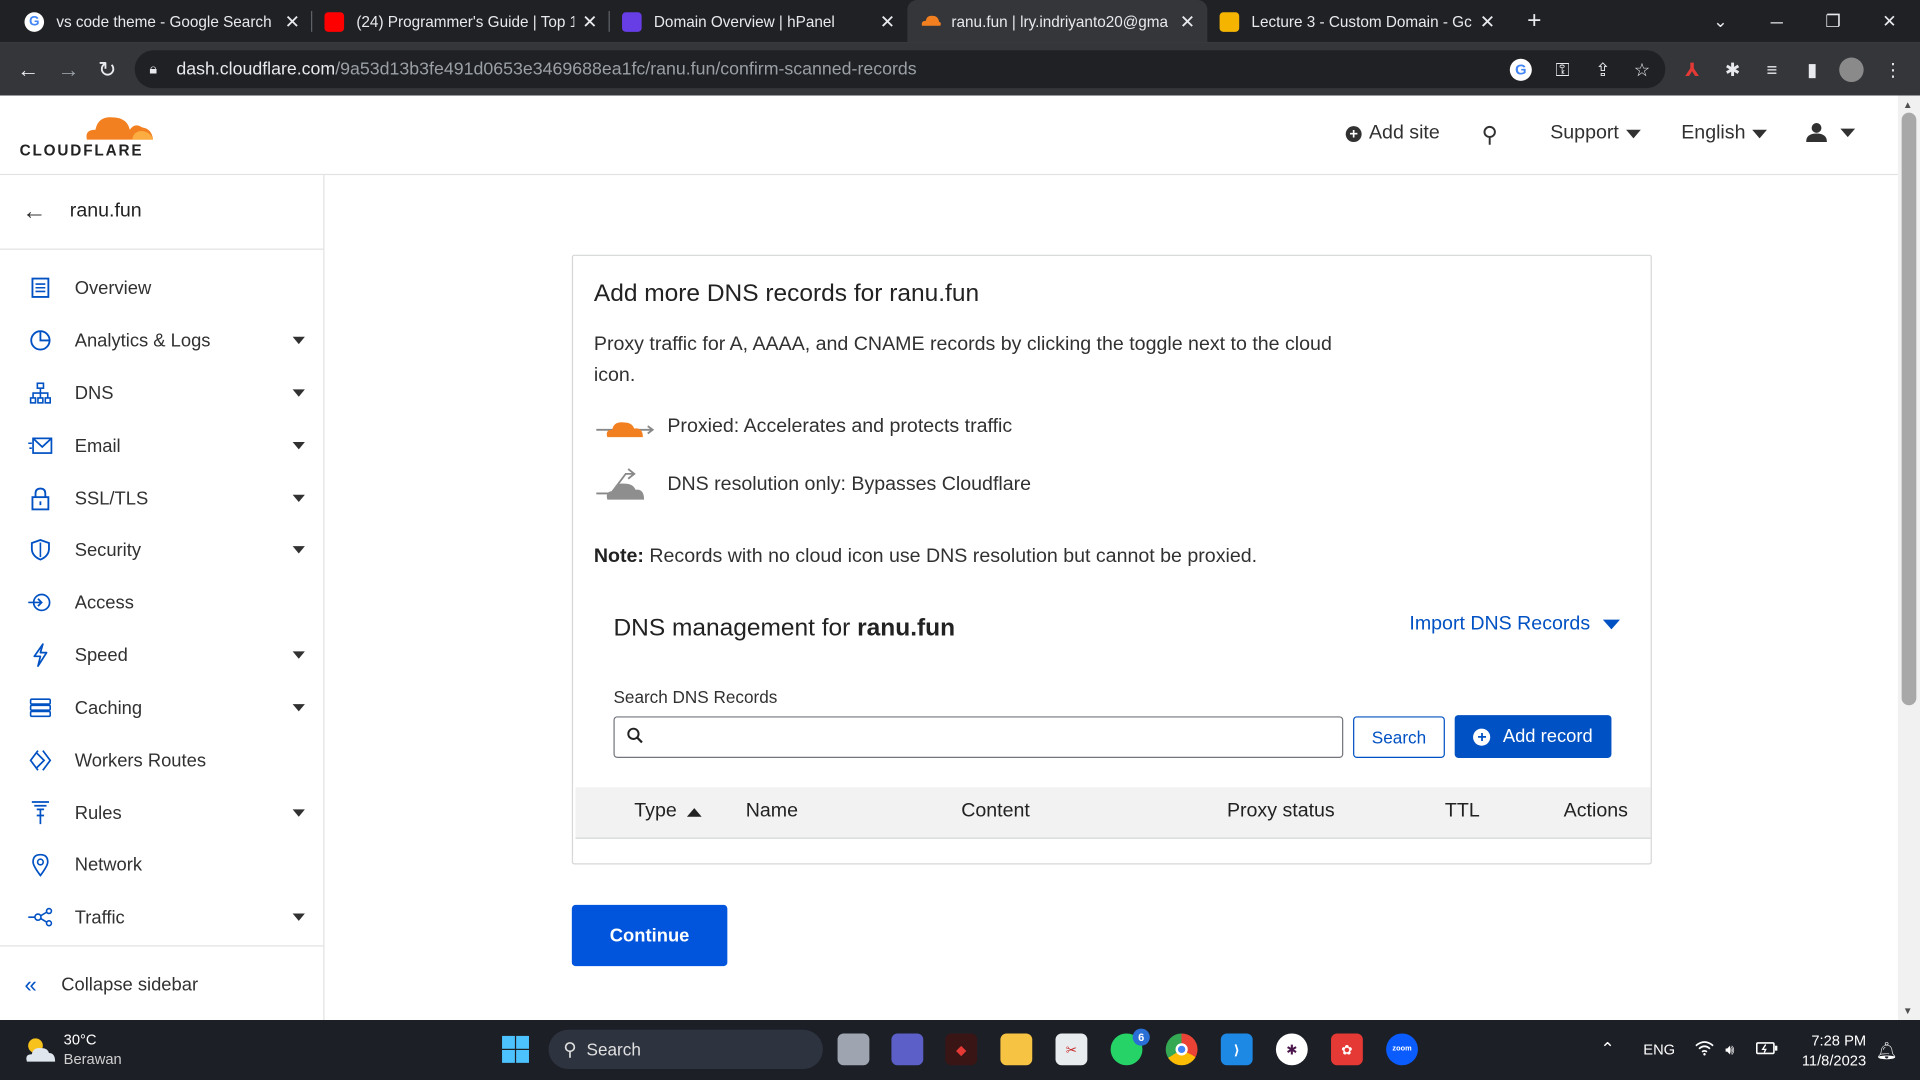  What do you see at coordinates (1399, 737) in the screenshot?
I see `search-button: Search` at bounding box center [1399, 737].